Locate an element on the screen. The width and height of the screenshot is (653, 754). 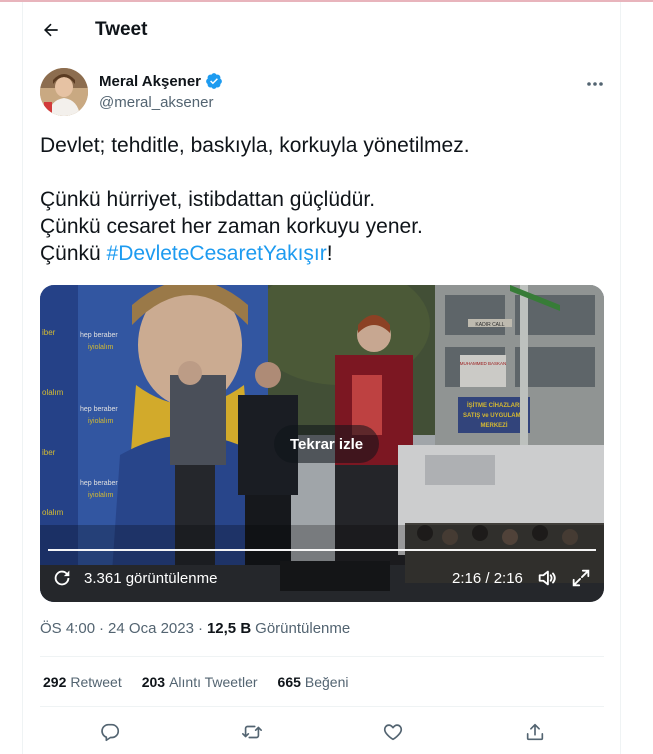
stat-label: Retweet is located at coordinates (96, 682).